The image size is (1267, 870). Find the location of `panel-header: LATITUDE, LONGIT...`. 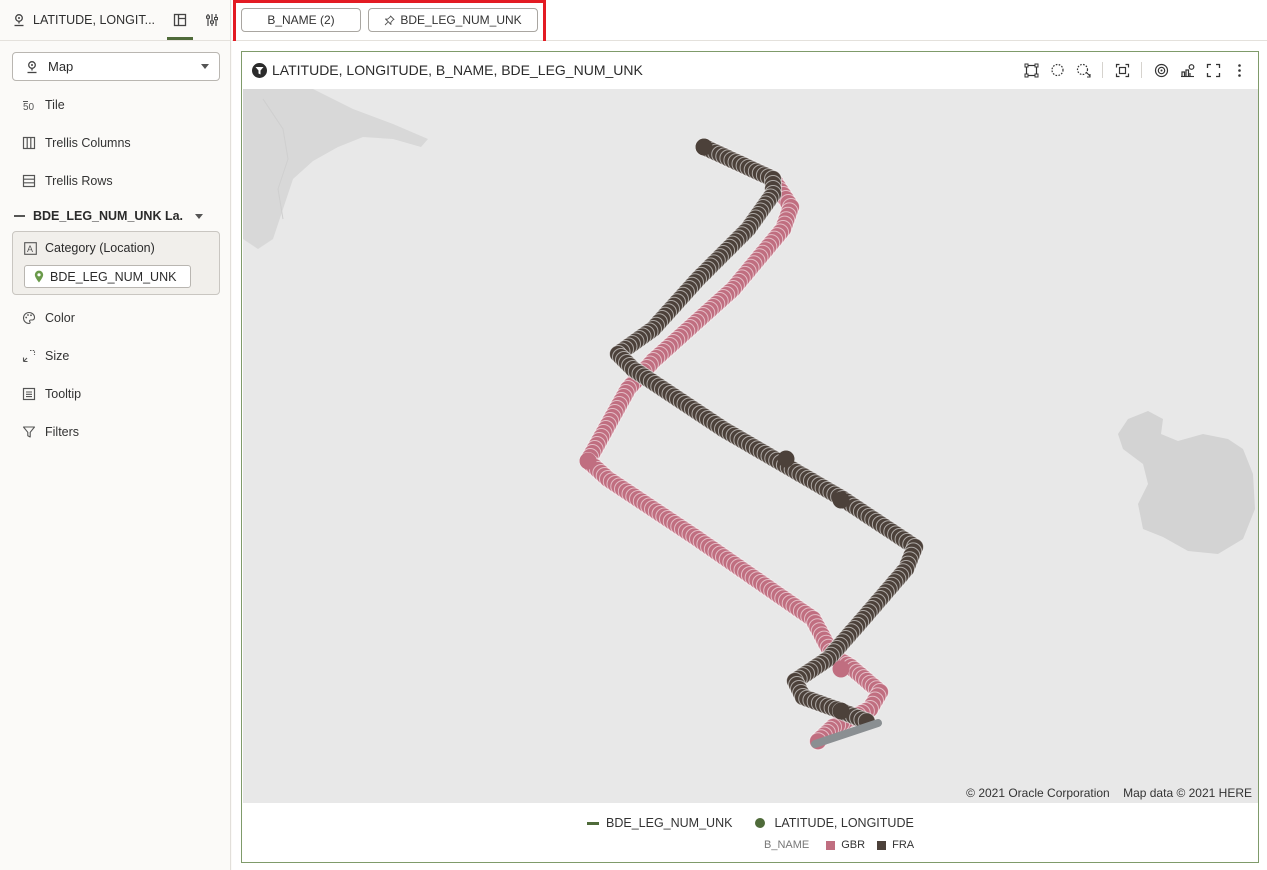

panel-header: LATITUDE, LONGIT... is located at coordinates (115, 20).